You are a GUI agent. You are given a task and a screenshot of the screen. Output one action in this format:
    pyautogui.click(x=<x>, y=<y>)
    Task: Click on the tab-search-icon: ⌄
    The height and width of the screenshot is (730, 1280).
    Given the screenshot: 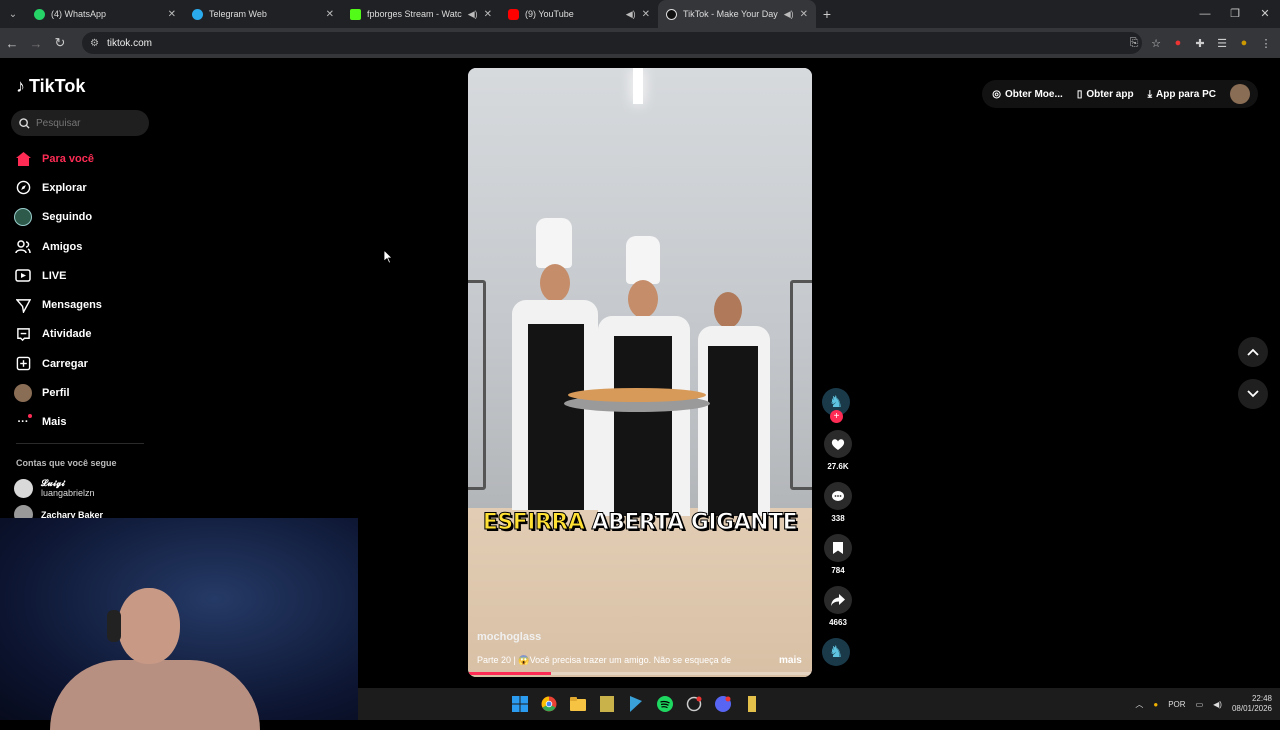 What is the action you would take?
    pyautogui.click(x=13, y=14)
    